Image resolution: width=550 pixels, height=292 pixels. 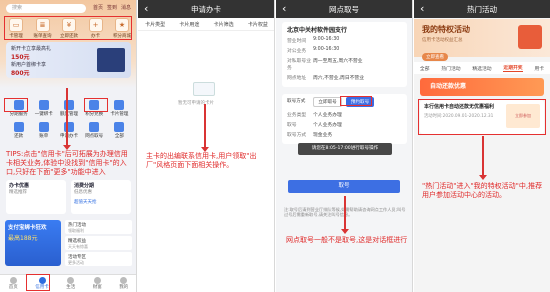 What do you see at coordinates (112, 8) in the screenshot?
I see `top-tab-checkin: 签到` at bounding box center [112, 8].